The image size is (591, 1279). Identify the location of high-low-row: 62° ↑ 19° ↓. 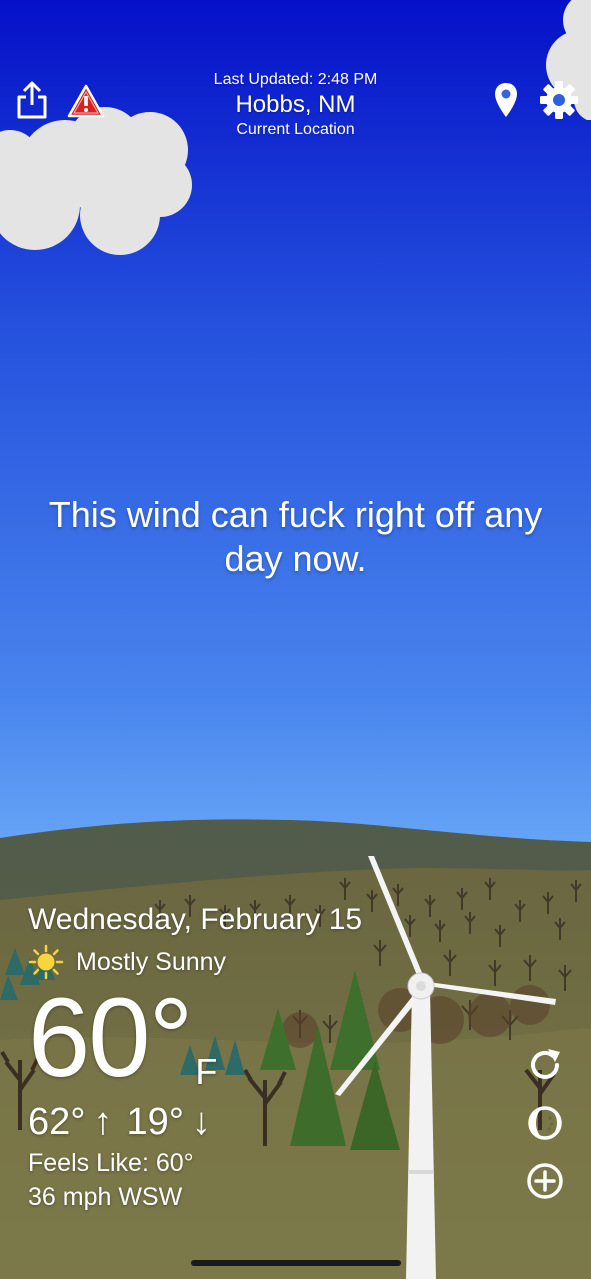
(238, 1122).